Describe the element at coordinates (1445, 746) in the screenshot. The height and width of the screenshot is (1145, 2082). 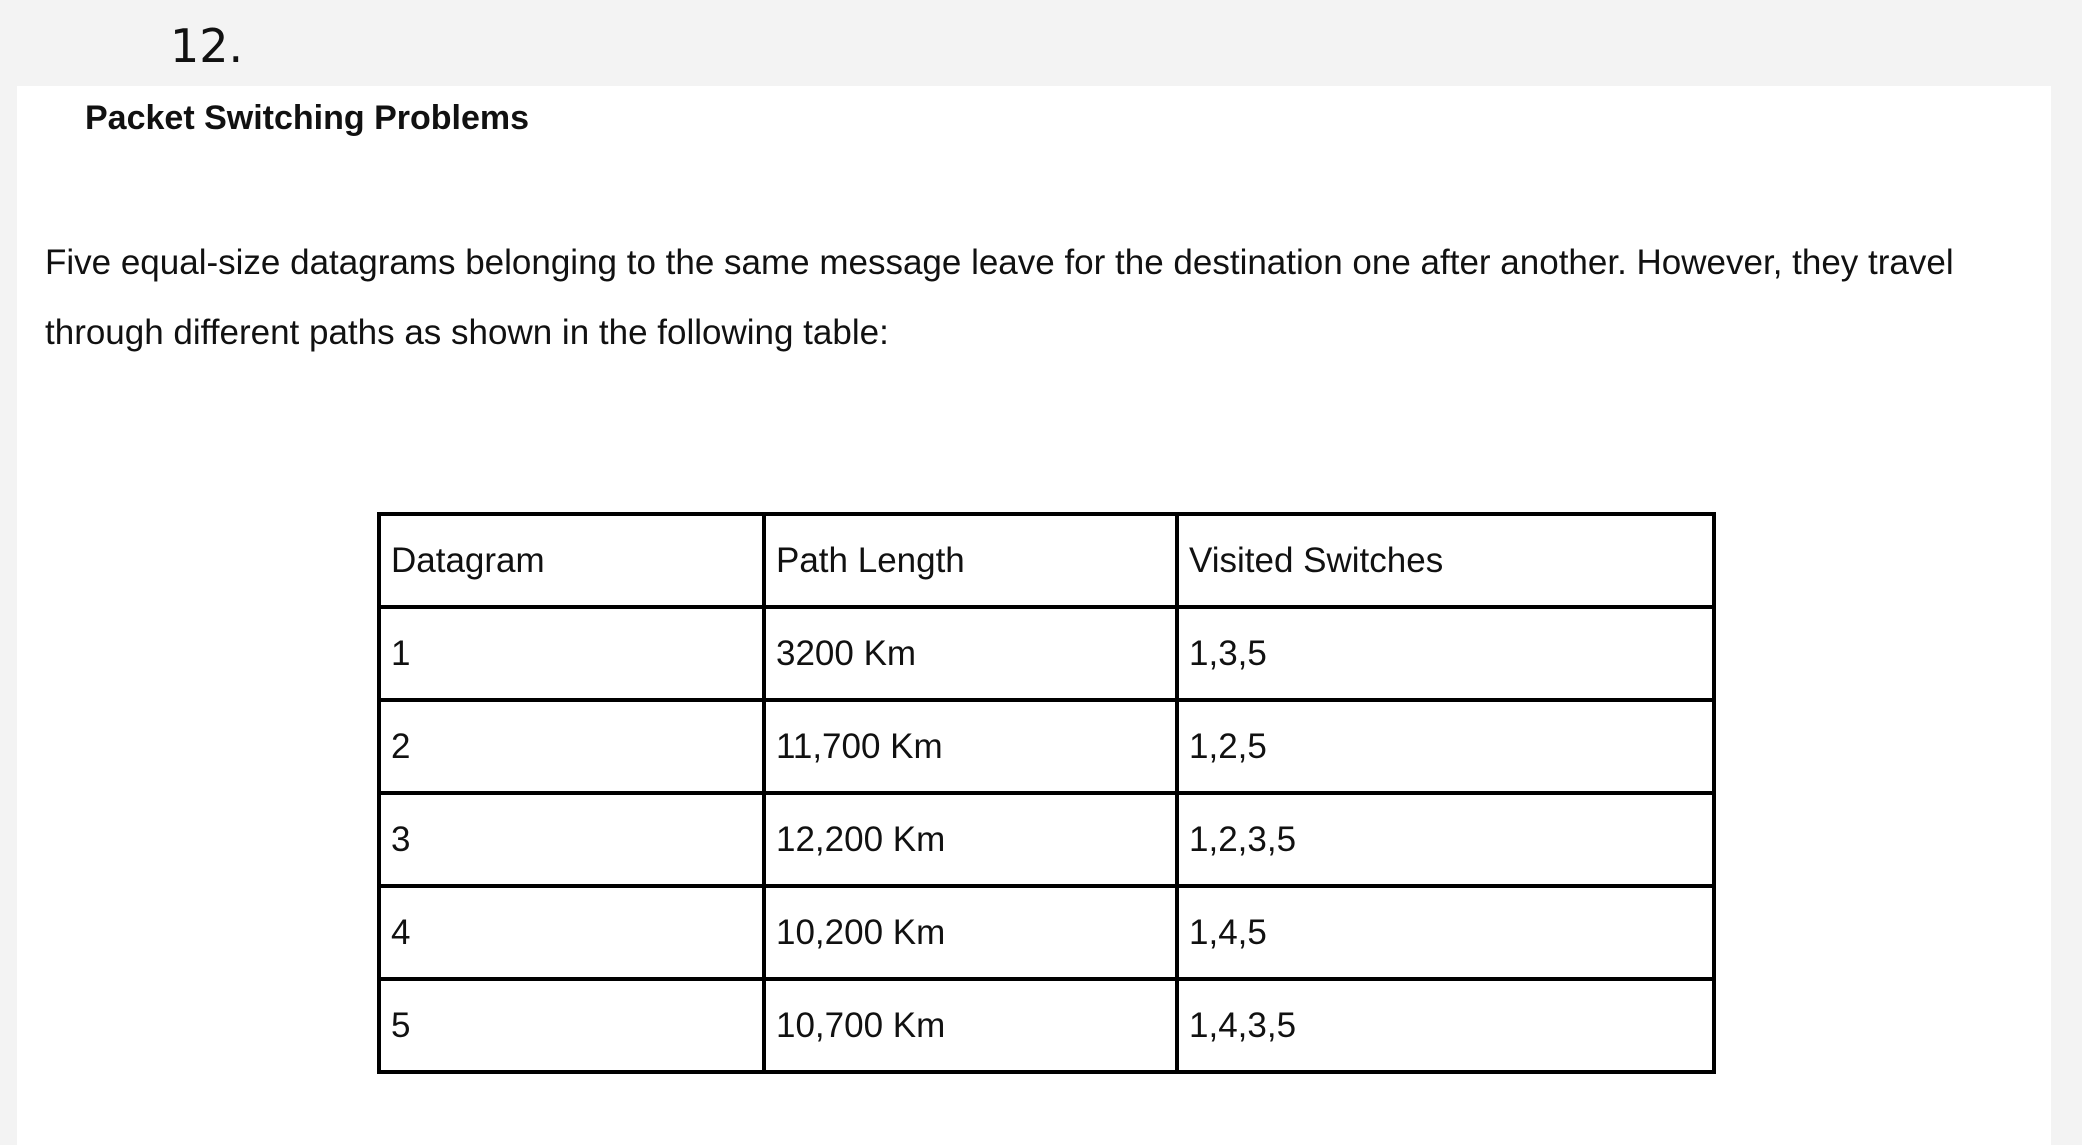
I see `cell-visited-switches: 1,2,5` at that location.